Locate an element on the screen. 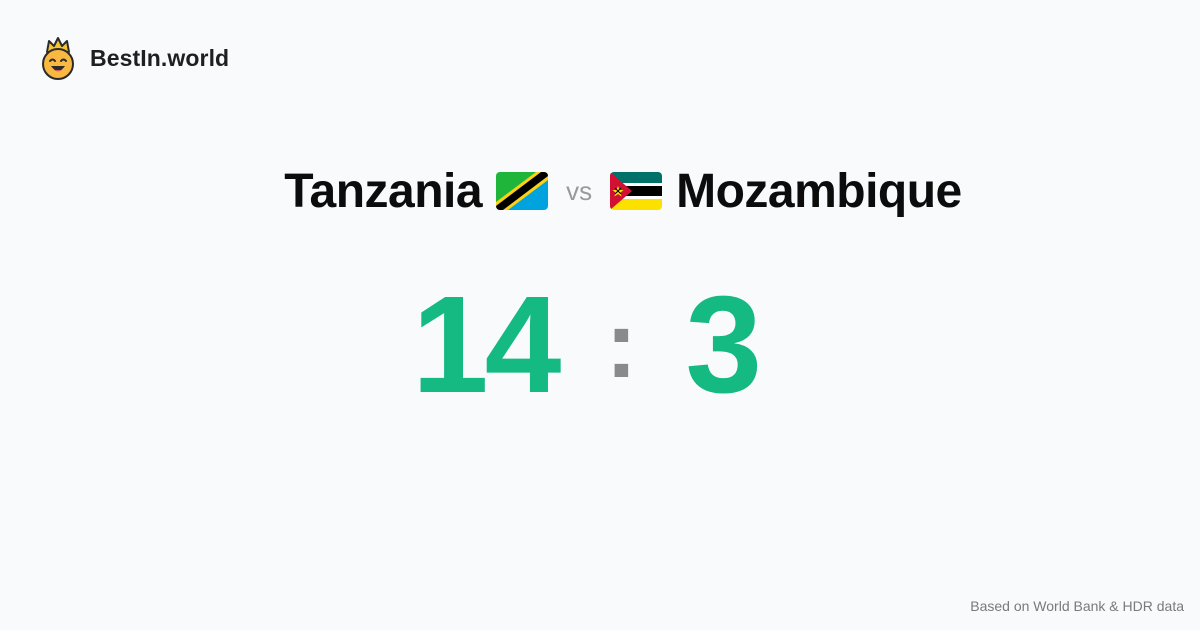 The width and height of the screenshot is (1200, 630). mozambique-flag-icon is located at coordinates (636, 191).